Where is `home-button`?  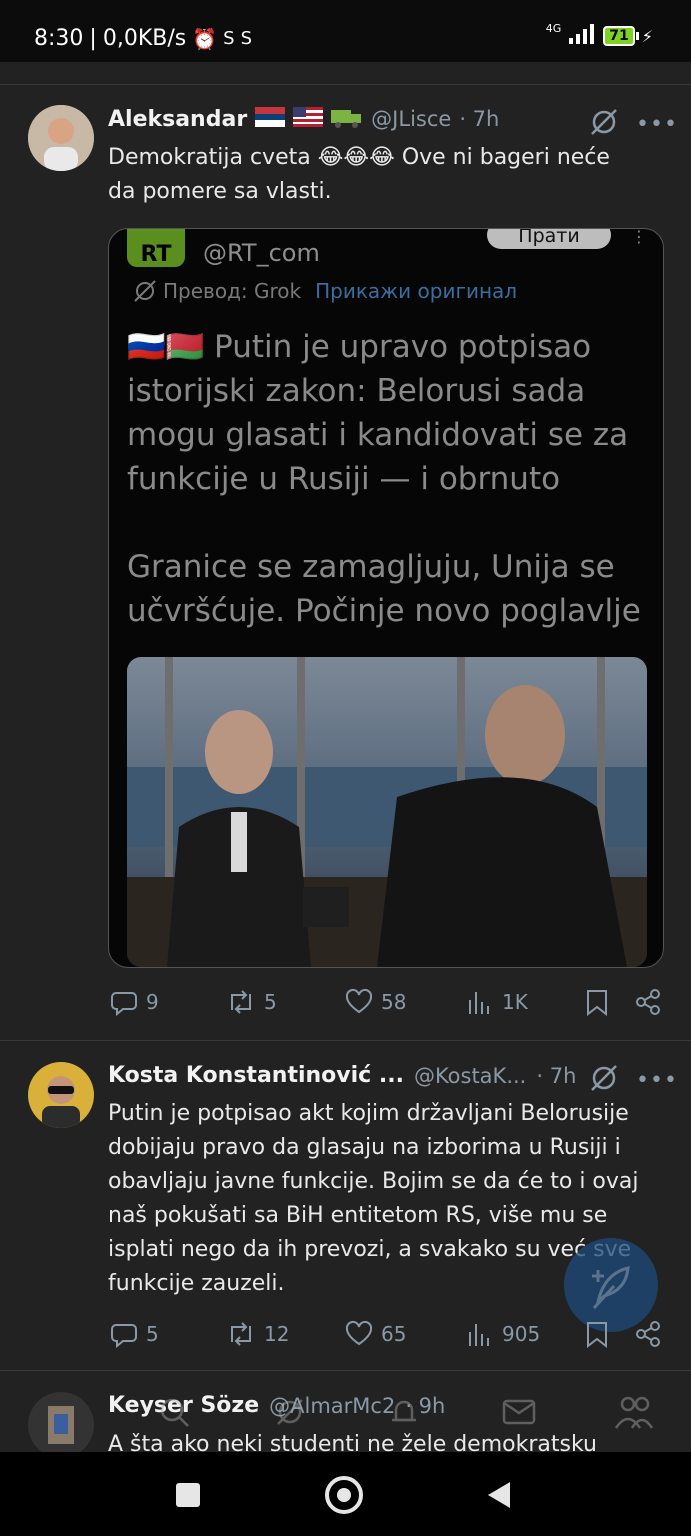 home-button is located at coordinates (344, 1495).